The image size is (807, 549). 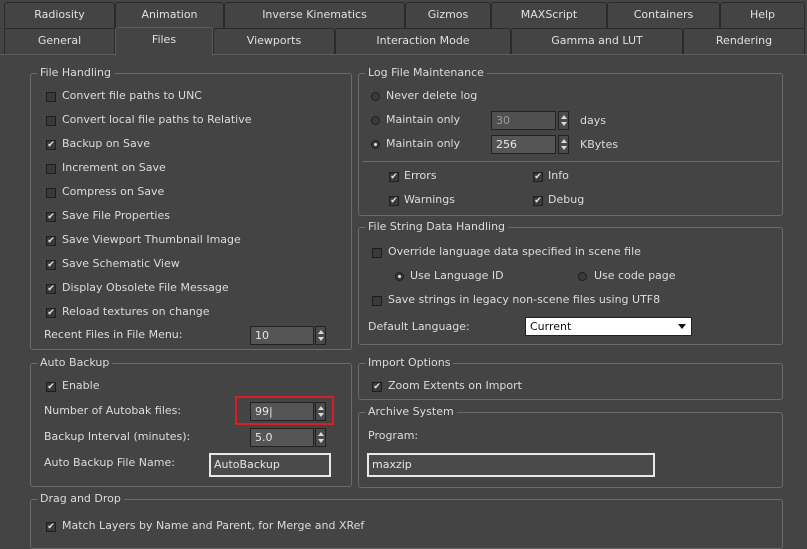 I want to click on tab-interaction-mode: Interaction Mode, so click(x=423, y=41).